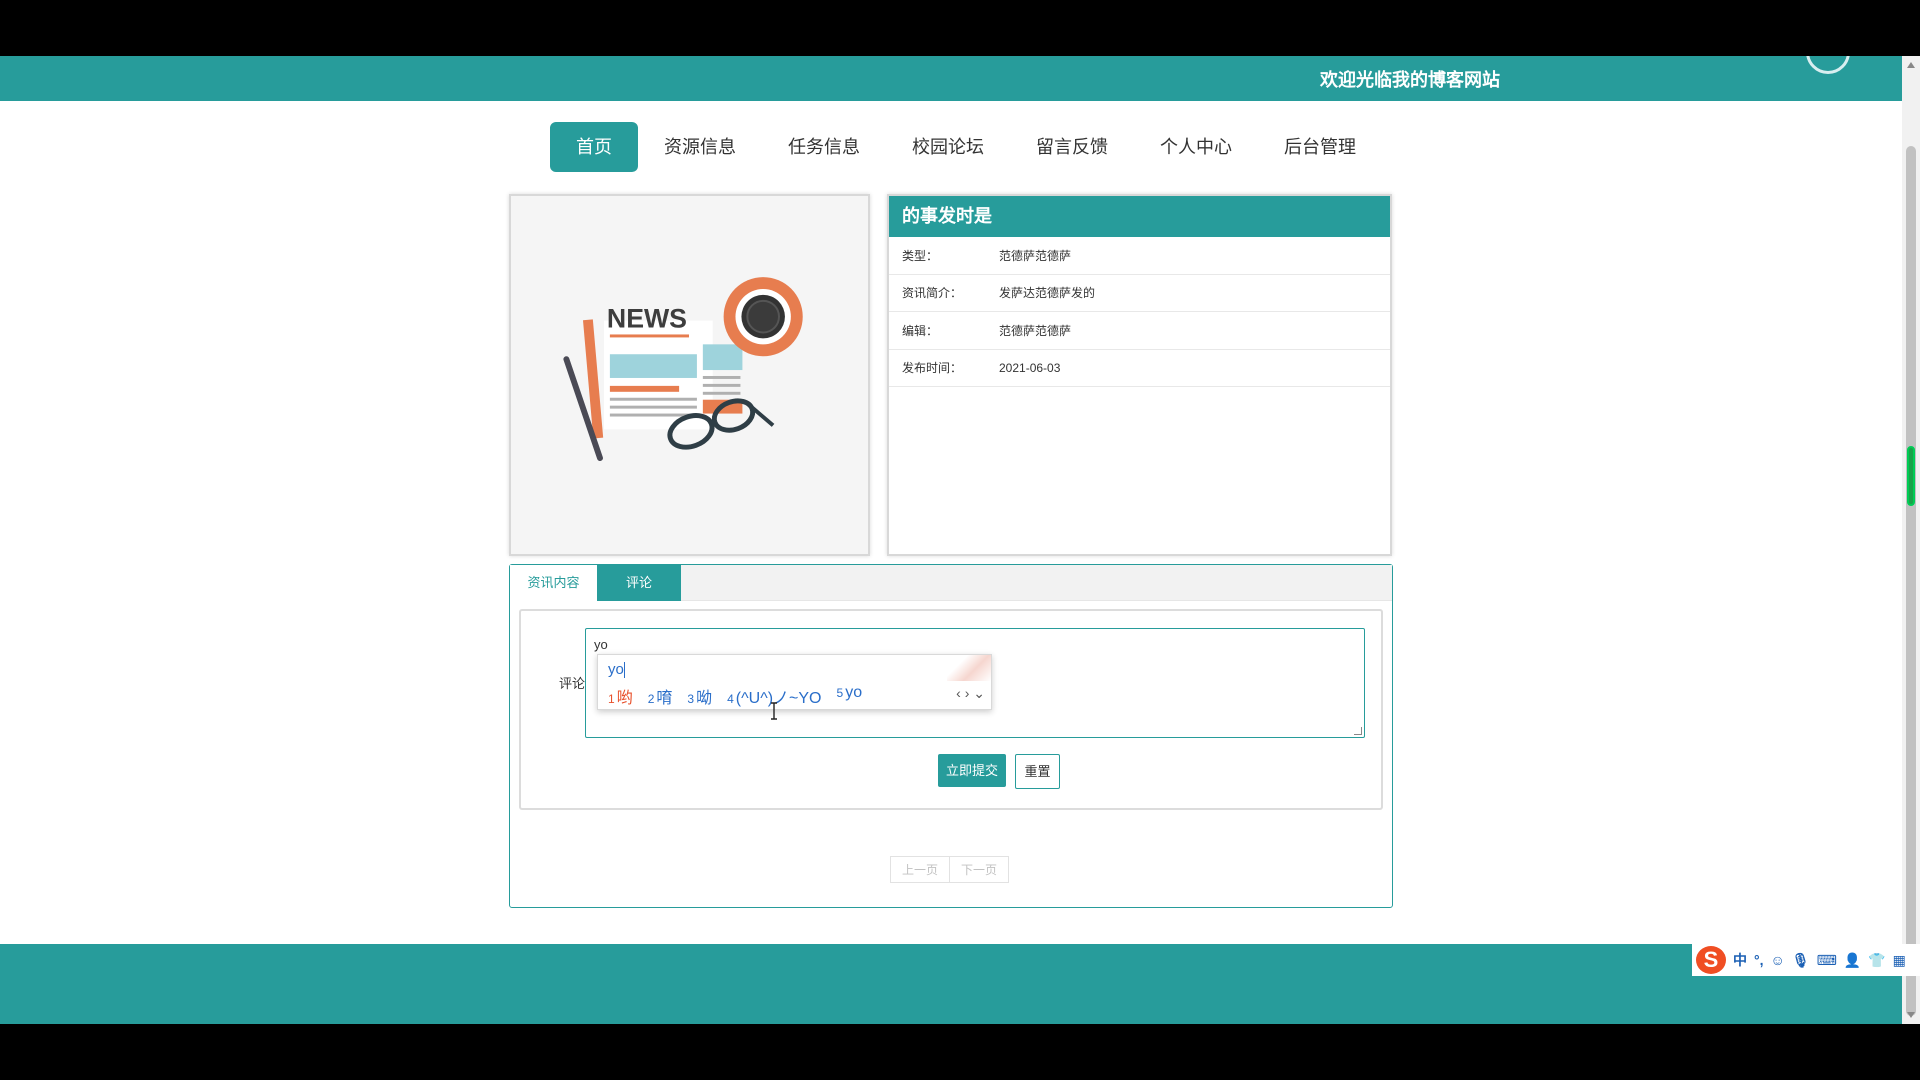 The width and height of the screenshot is (1920, 1080). Describe the element at coordinates (572, 683) in the screenshot. I see `comment-label: 评论` at that location.